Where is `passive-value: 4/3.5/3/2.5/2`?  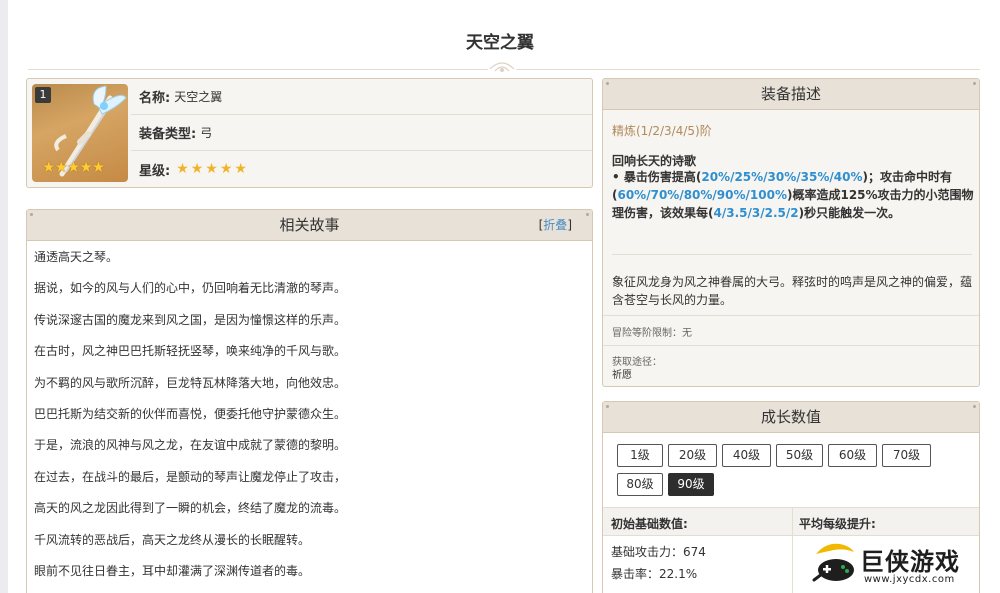
passive-value: 4/3.5/3/2.5/2 is located at coordinates (756, 213).